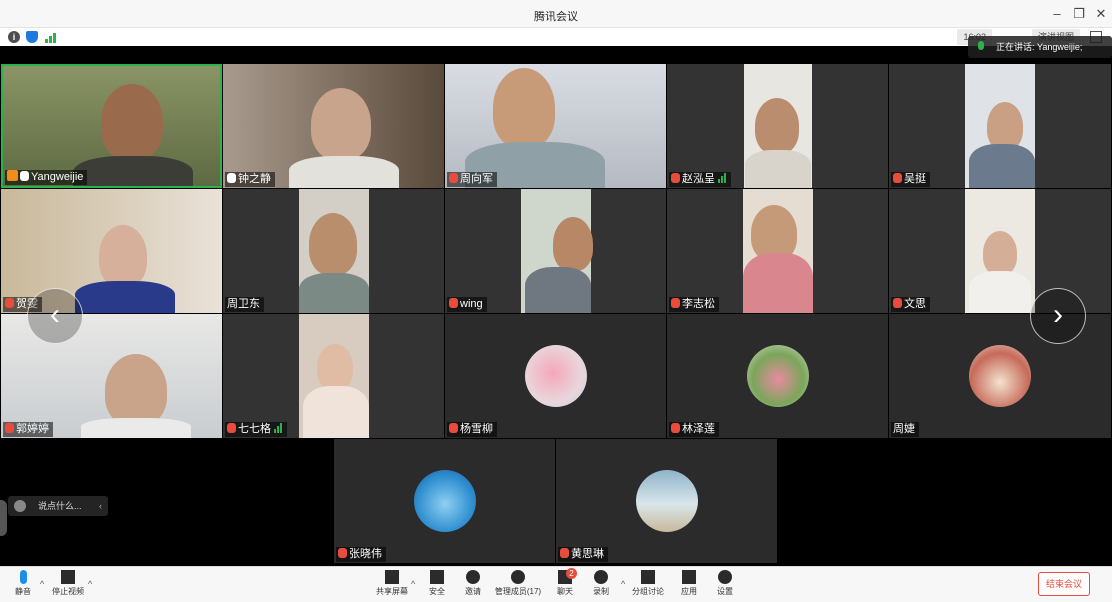  What do you see at coordinates (1057, 14) in the screenshot?
I see `minimize-icon: –` at bounding box center [1057, 14].